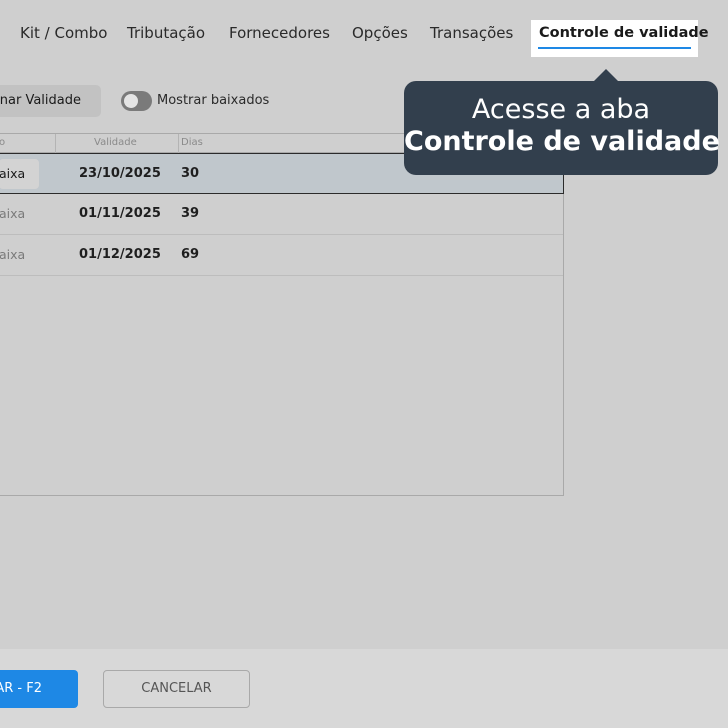  What do you see at coordinates (279, 33) in the screenshot?
I see `tab-fornecedores: Fornecedores` at bounding box center [279, 33].